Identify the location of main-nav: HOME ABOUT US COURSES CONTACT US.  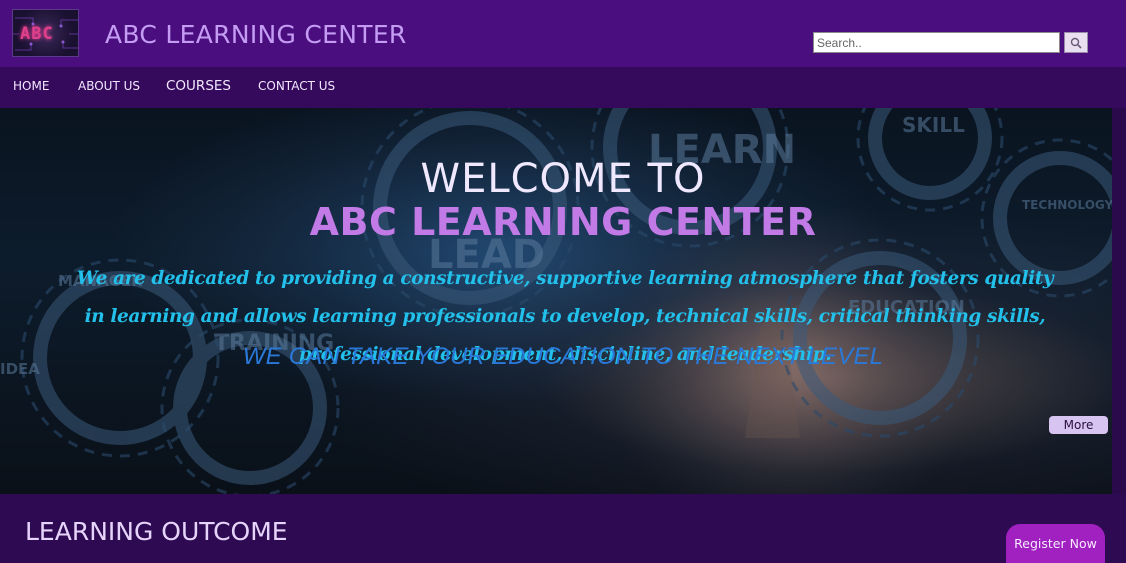
(563, 87).